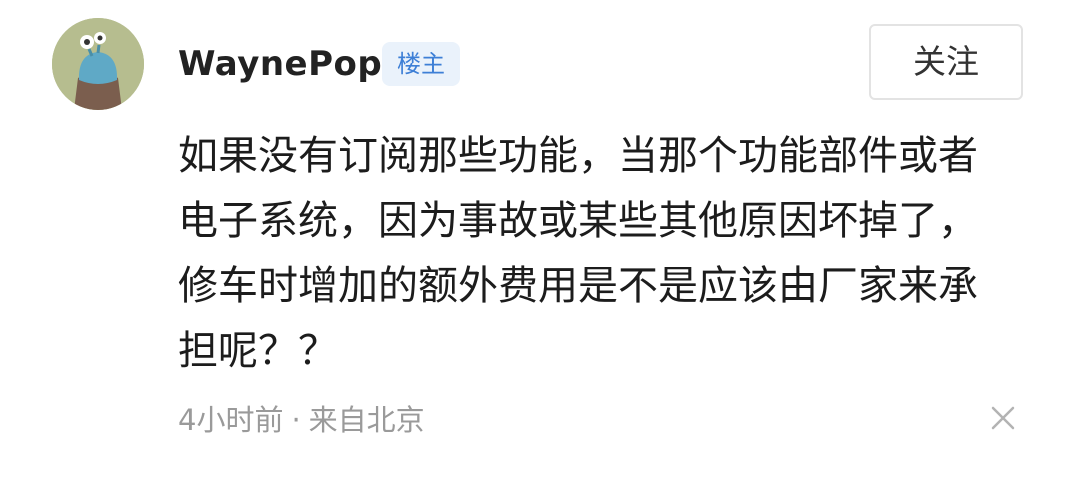 The height and width of the screenshot is (480, 1080). What do you see at coordinates (1003, 418) in the screenshot?
I see `close-icon` at bounding box center [1003, 418].